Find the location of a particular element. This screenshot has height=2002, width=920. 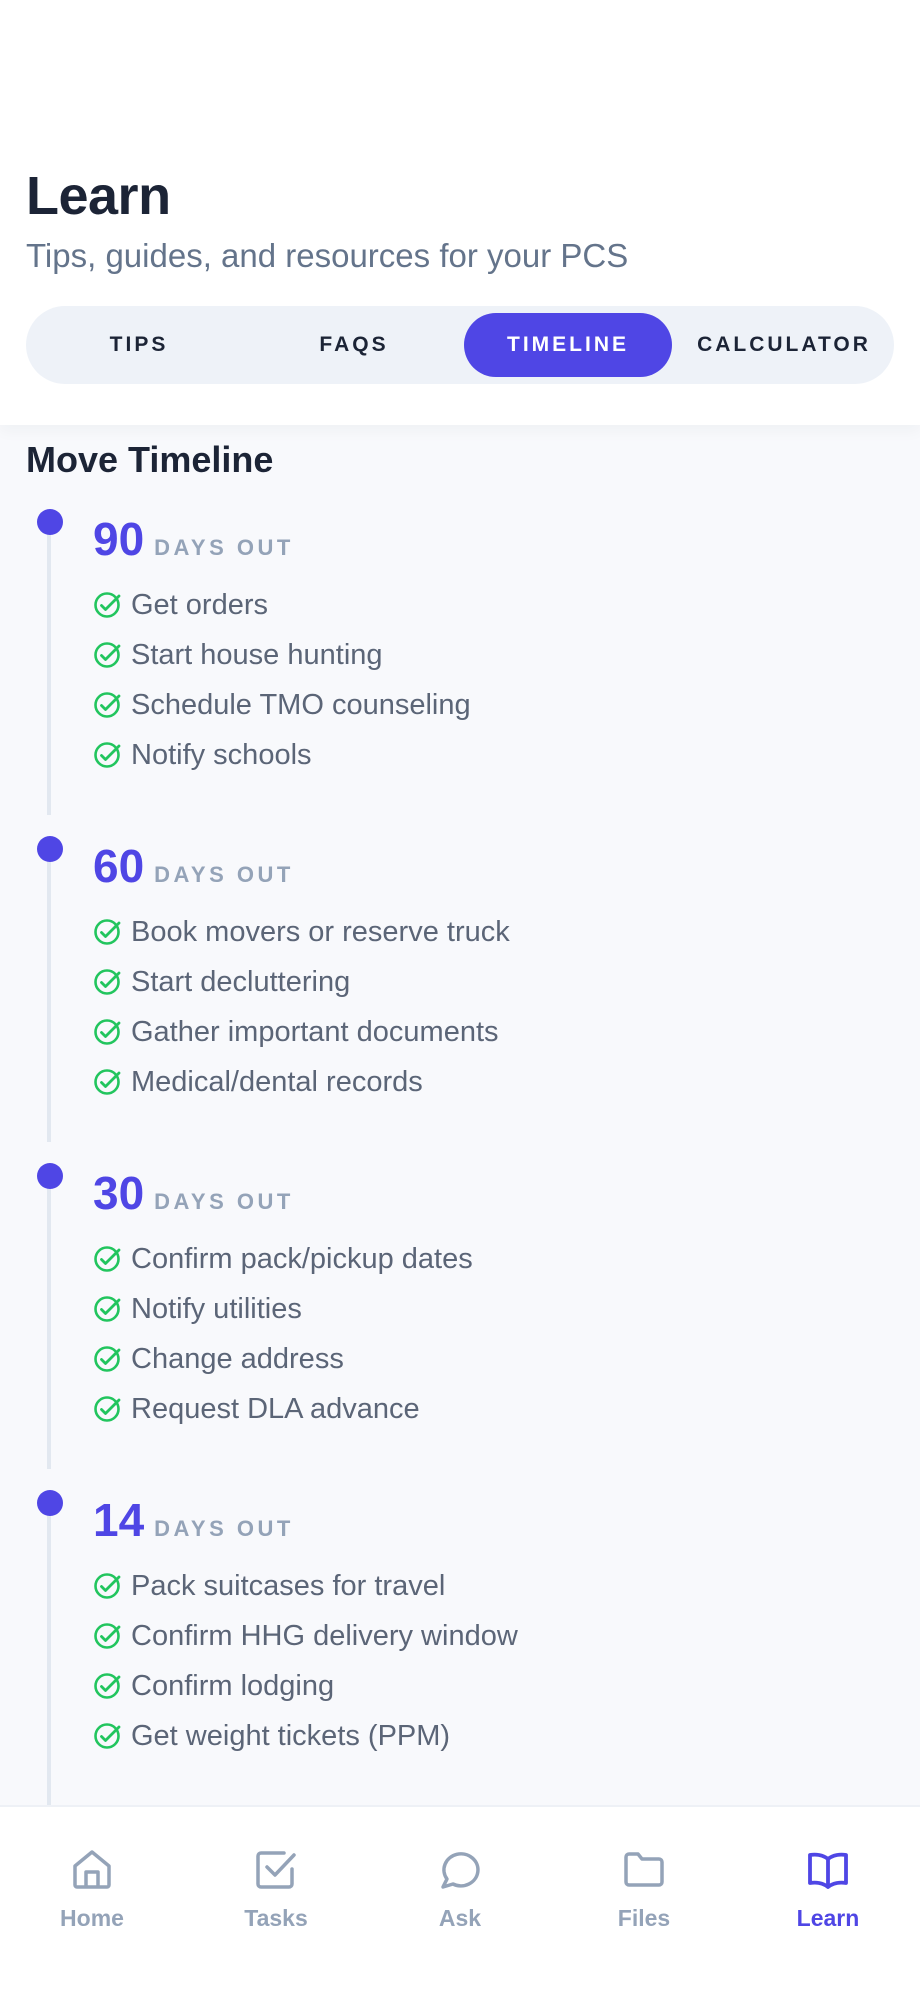

days-number: 14 is located at coordinates (119, 1520).